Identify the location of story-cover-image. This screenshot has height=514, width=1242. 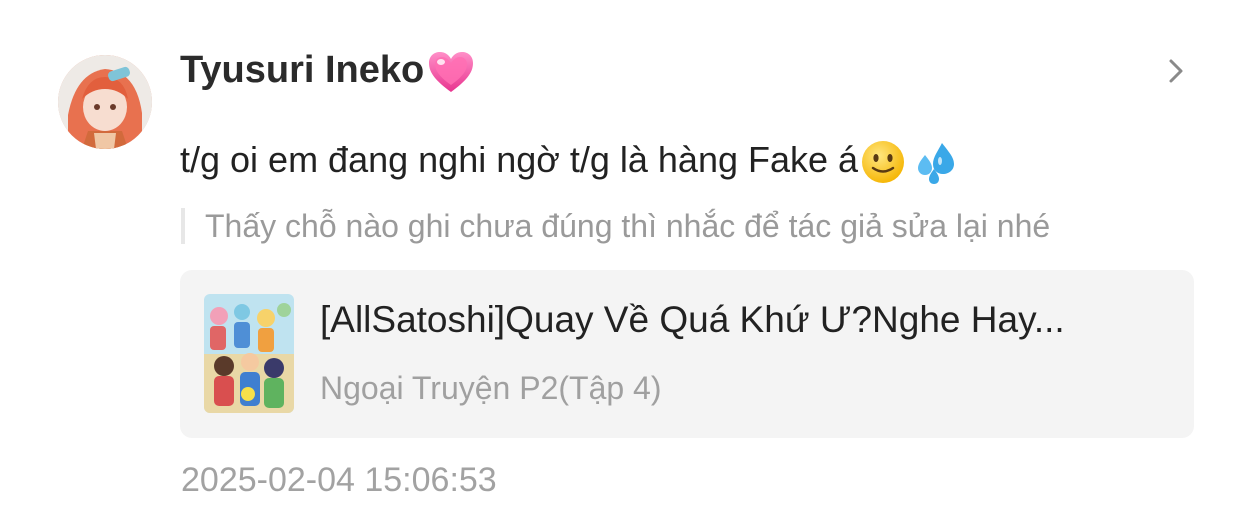
(249, 353).